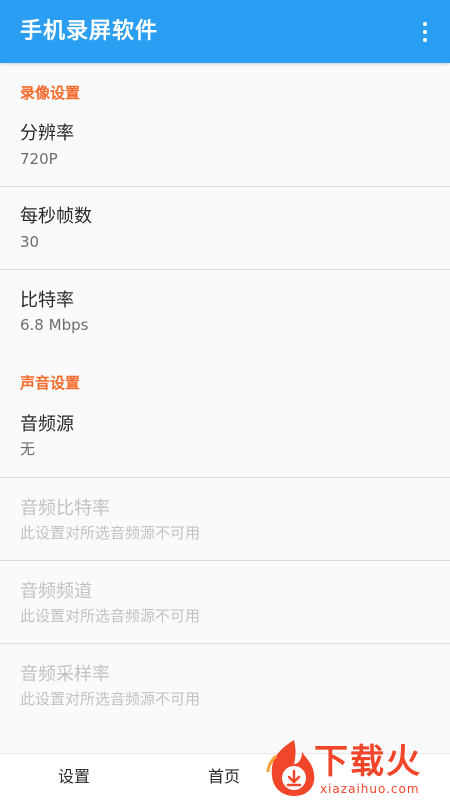 The height and width of the screenshot is (800, 450). I want to click on pref-title: 每秒帧数, so click(56, 216).